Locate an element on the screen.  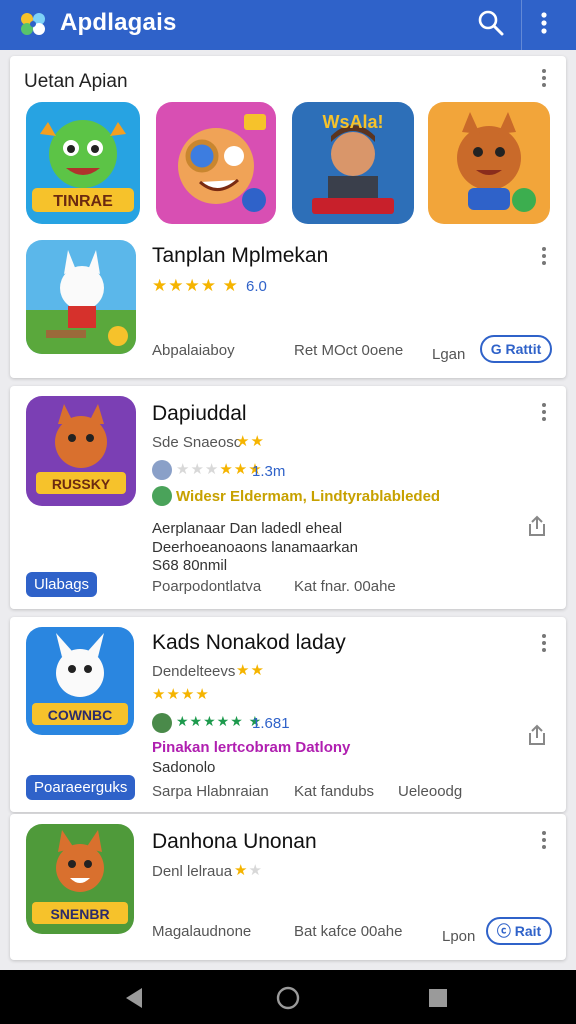
app-title: Kads Nonakod laday is located at coordinates (249, 642).